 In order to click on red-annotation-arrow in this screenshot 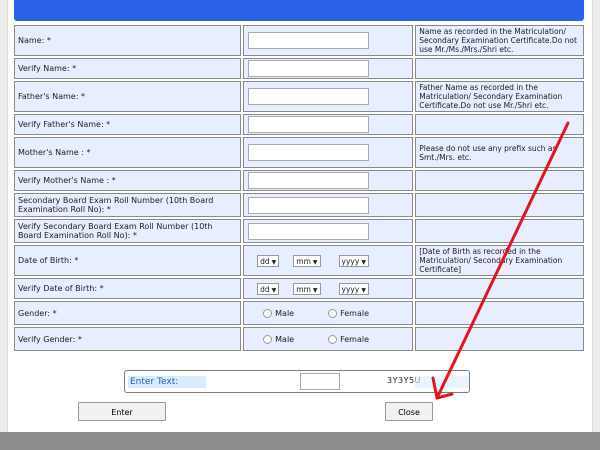, I will do `click(500, 260)`.